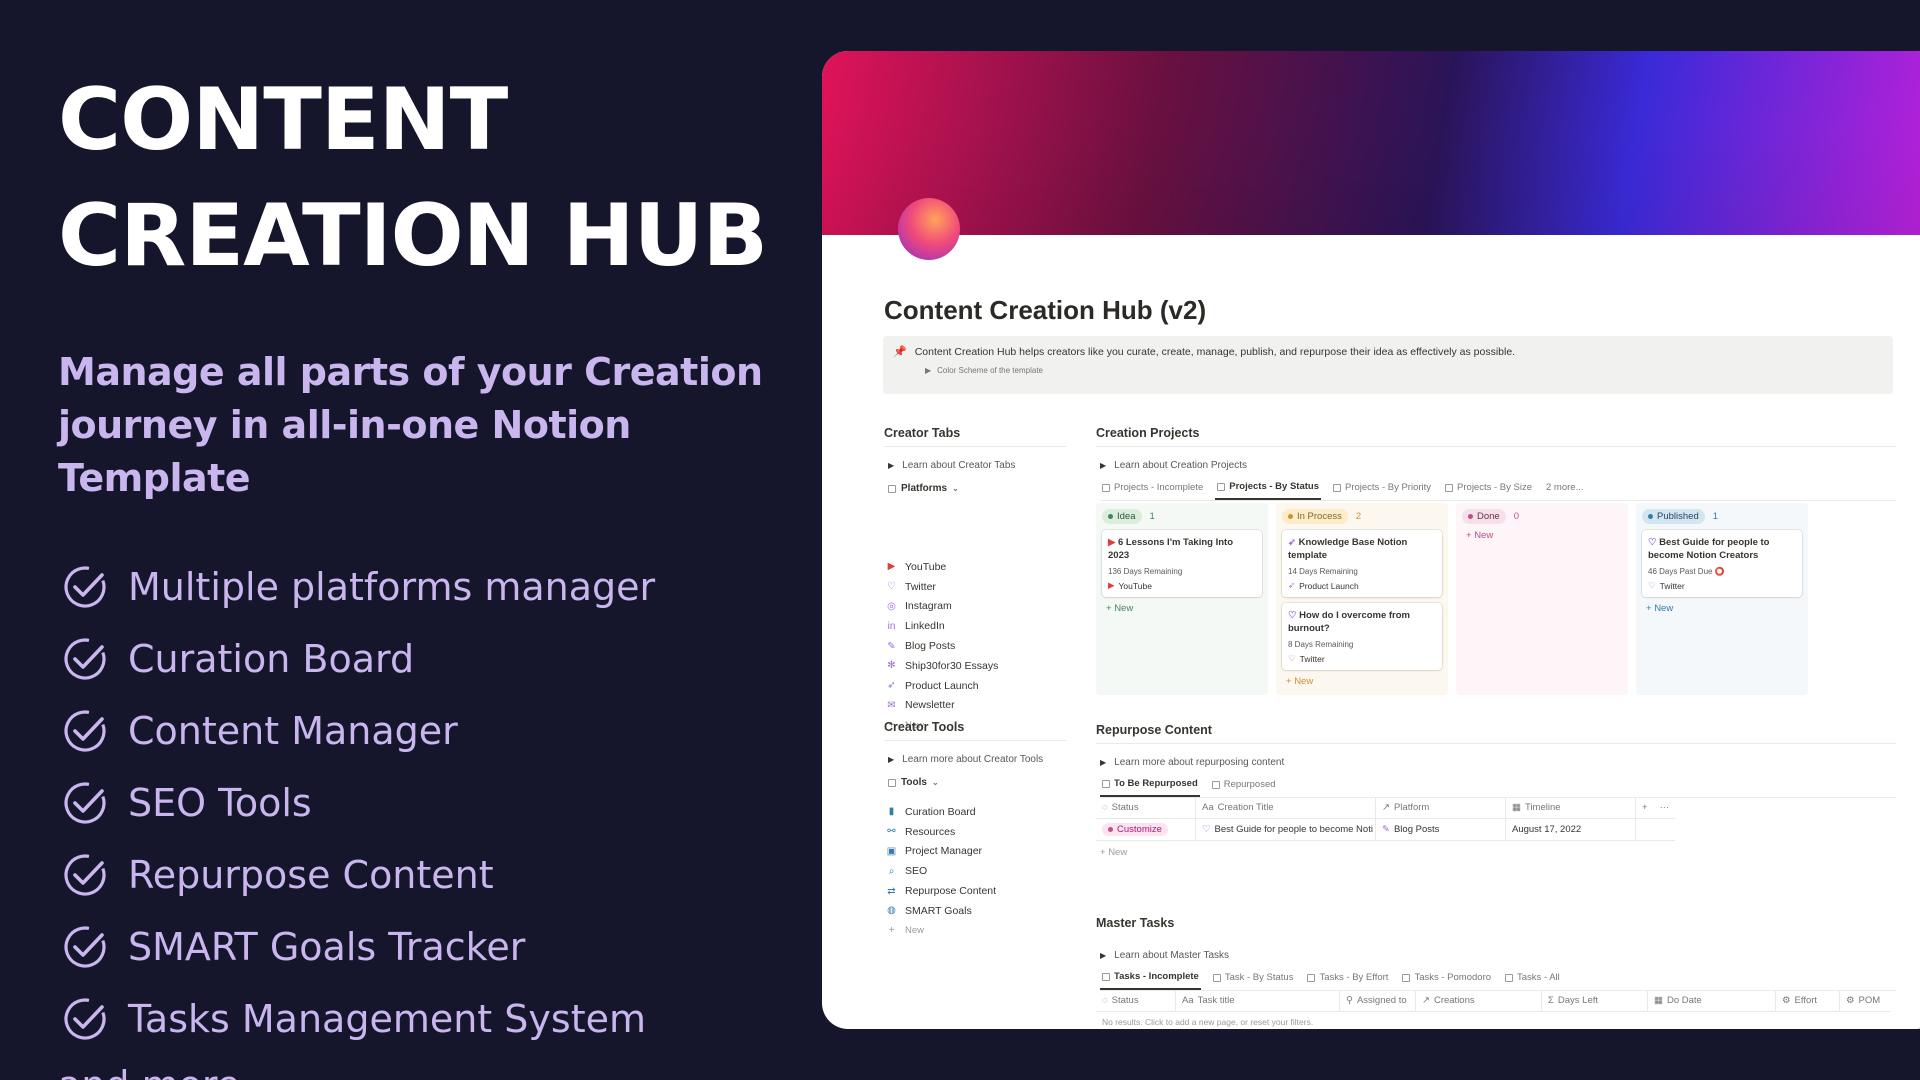 Image resolution: width=1920 pixels, height=1080 pixels. Describe the element at coordinates (1164, 955) in the screenshot. I see `master-tasks-toggle: ▶ Learn about Master Tasks` at that location.